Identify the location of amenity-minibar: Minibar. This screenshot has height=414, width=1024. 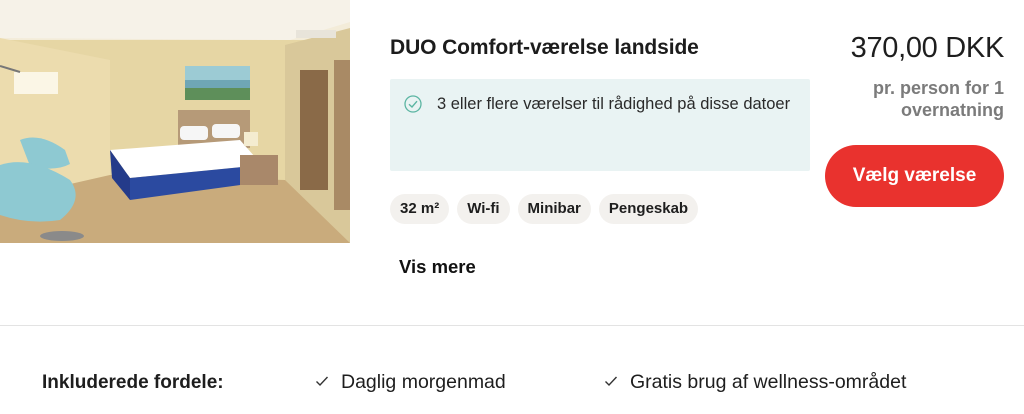
(554, 209).